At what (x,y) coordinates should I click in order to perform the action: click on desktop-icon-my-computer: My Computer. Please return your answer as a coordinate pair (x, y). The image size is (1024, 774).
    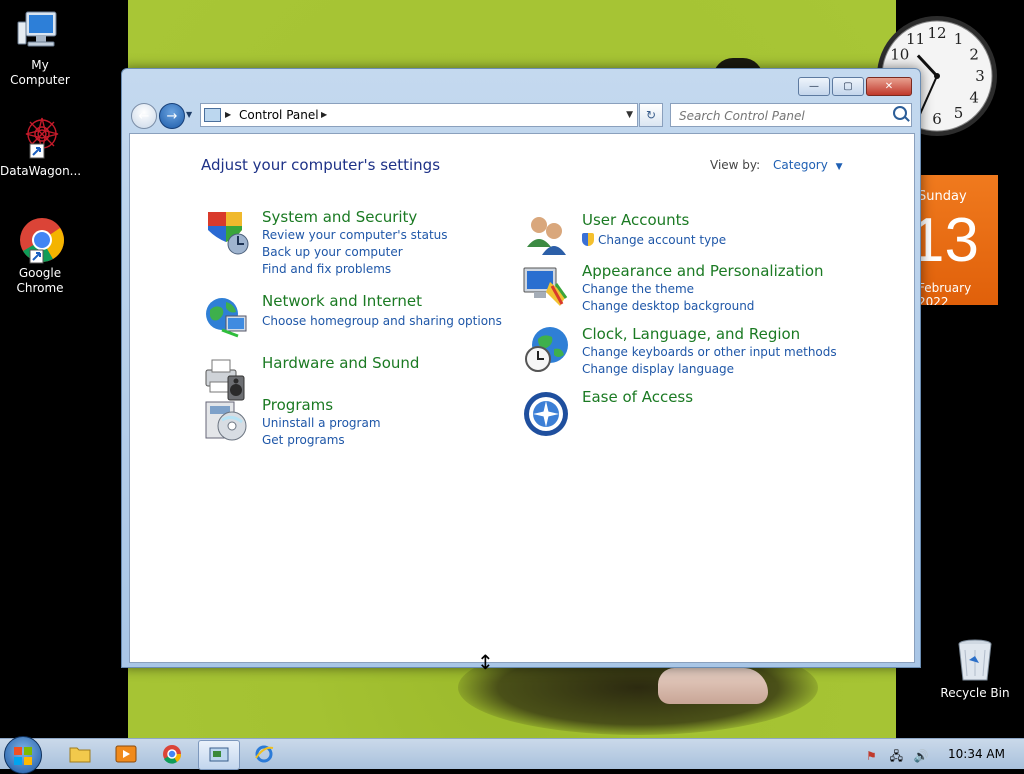
    Looking at the image, I should click on (40, 48).